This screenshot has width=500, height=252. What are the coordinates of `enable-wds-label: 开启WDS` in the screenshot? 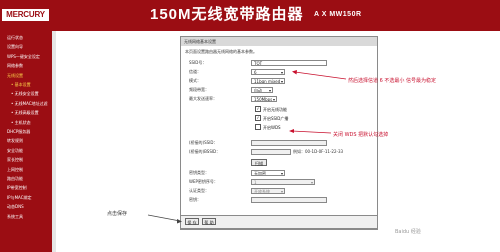 It's located at (272, 127).